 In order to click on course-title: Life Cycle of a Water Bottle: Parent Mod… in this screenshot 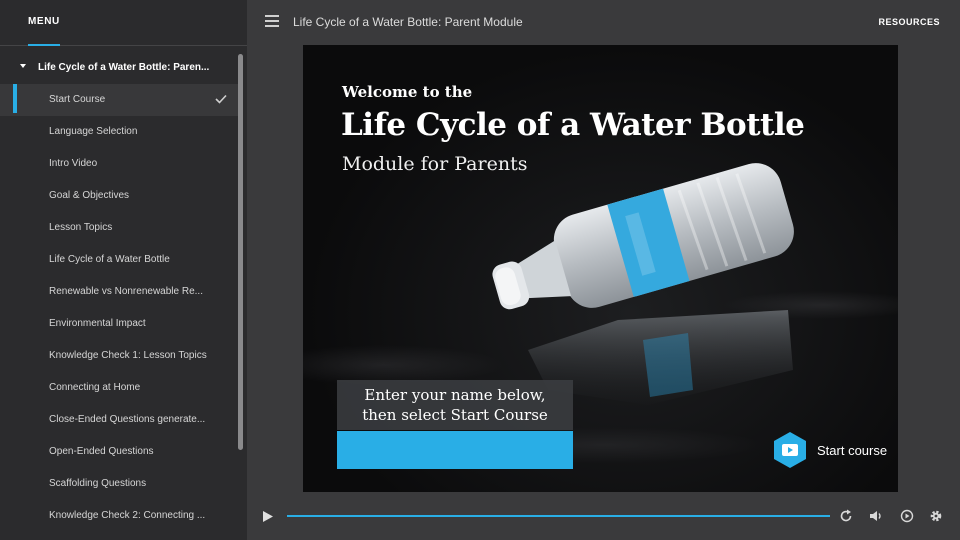, I will do `click(408, 22)`.